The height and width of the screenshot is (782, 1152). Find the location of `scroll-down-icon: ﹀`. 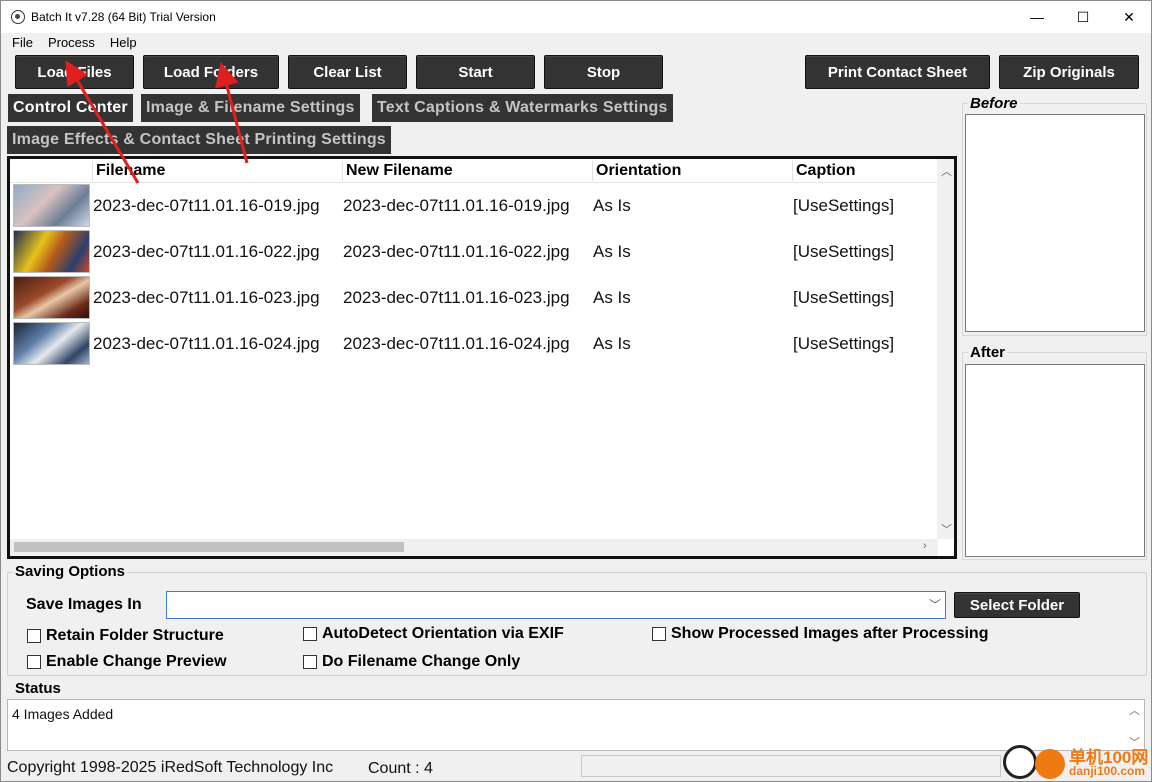

scroll-down-icon: ﹀ is located at coordinates (946, 529).